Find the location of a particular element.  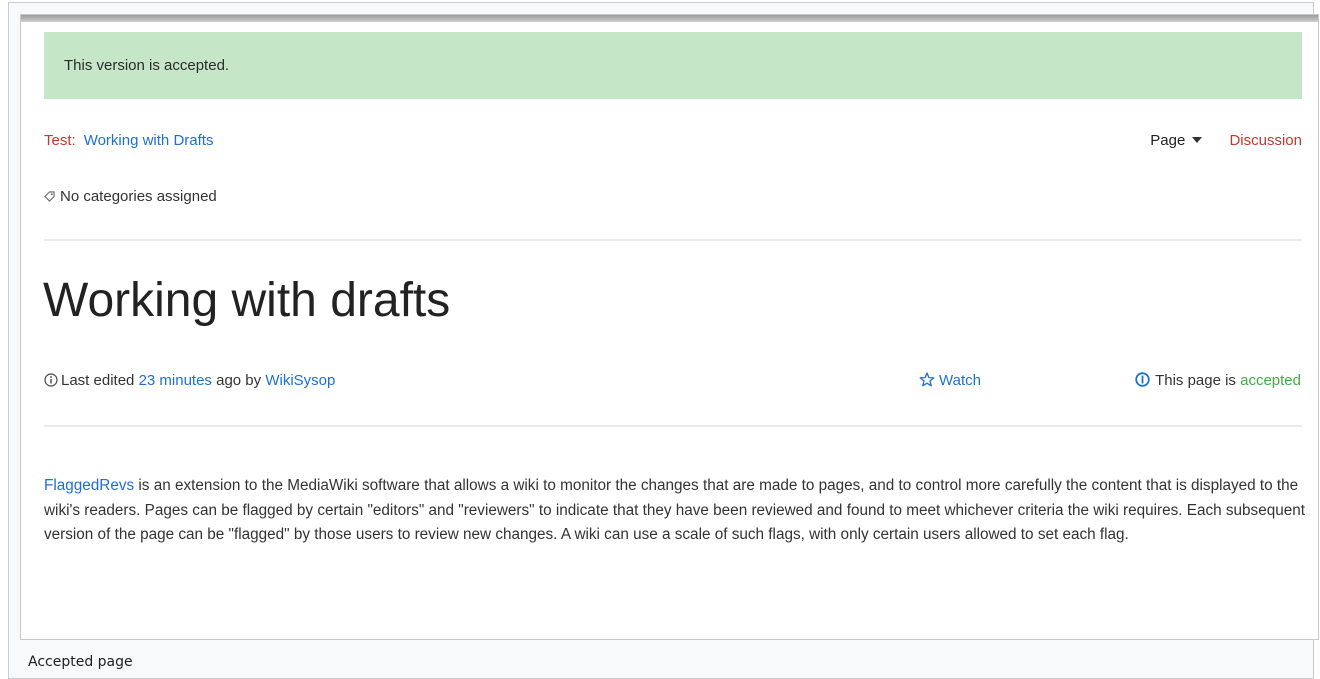

categories-text: No categories assigned is located at coordinates (138, 196).